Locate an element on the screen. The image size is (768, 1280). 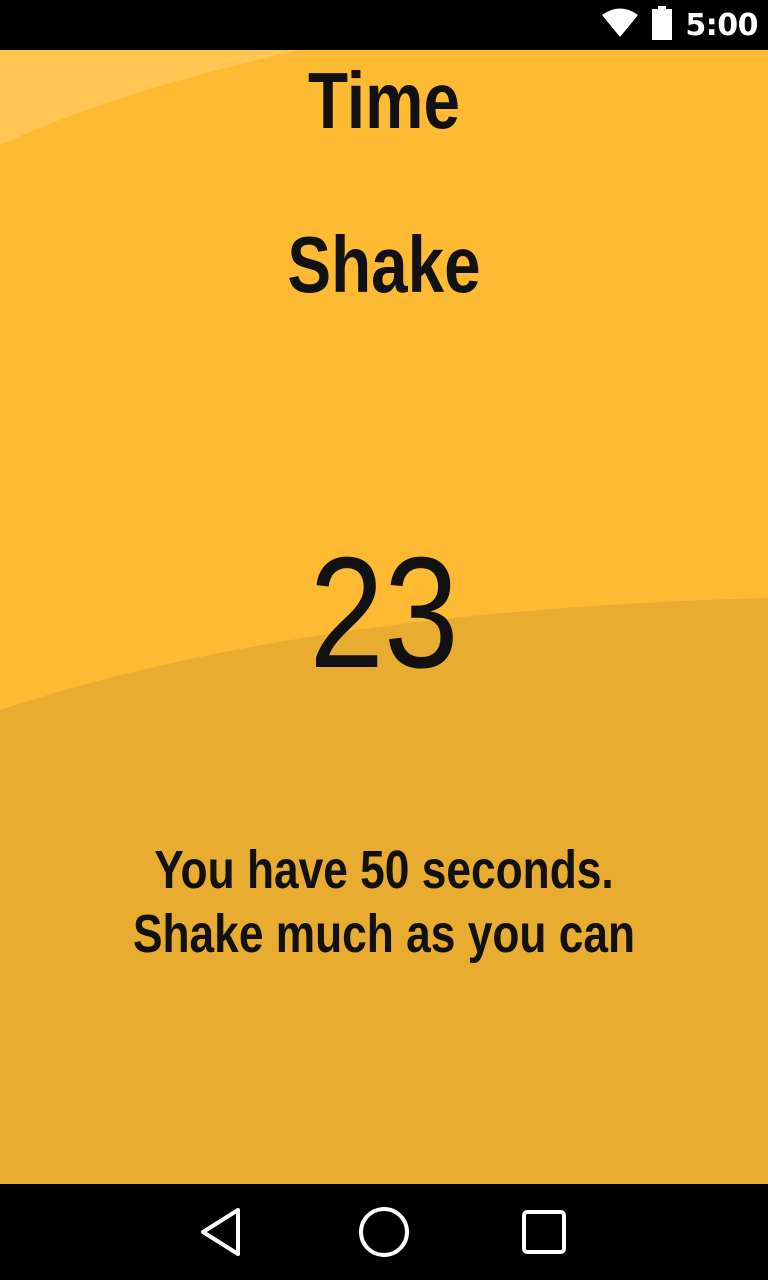
navigation-bar is located at coordinates (384, 1232).